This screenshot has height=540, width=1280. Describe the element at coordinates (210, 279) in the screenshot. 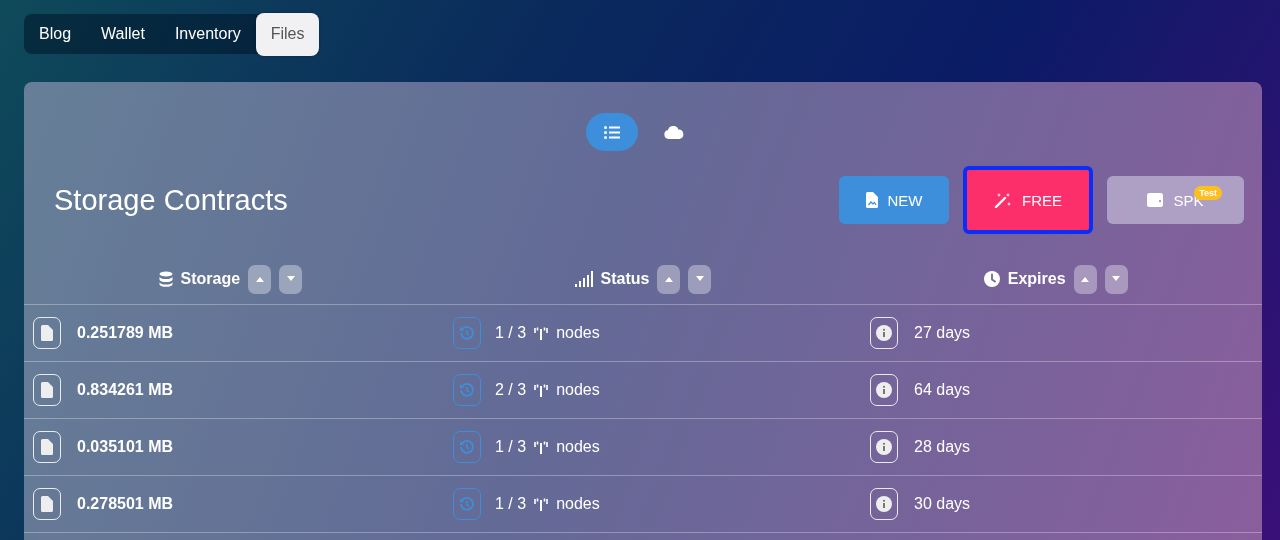

I see `column-header: Storage` at that location.